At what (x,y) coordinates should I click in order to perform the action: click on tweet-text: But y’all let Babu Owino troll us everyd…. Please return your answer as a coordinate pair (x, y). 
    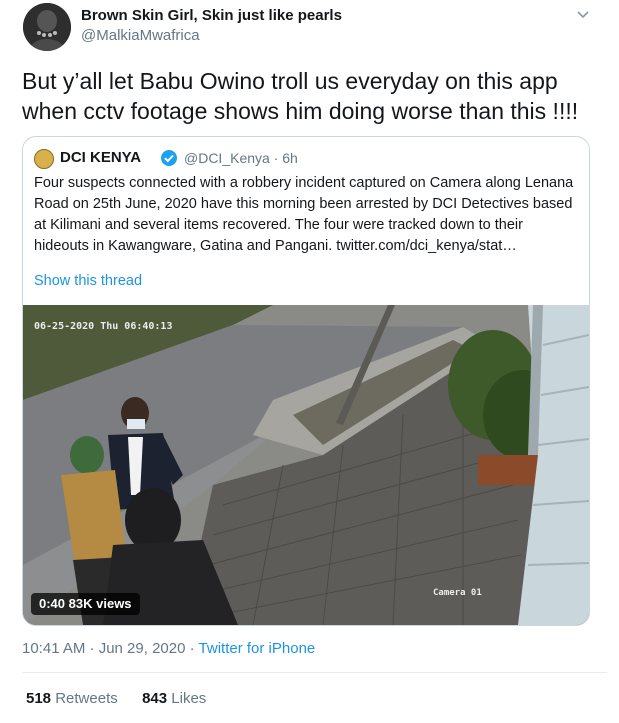
    Looking at the image, I should click on (300, 96).